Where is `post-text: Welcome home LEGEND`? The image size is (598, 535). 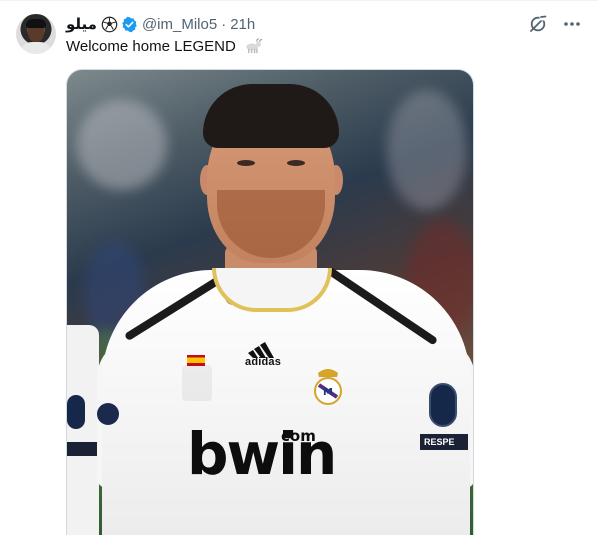 post-text: Welcome home LEGEND is located at coordinates (164, 47).